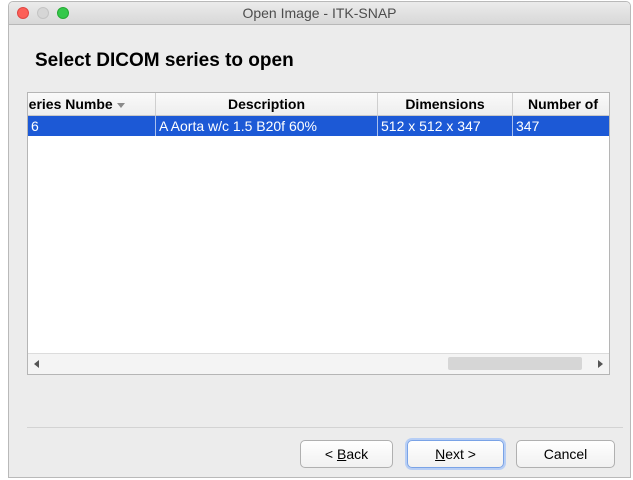  Describe the element at coordinates (164, 60) in the screenshot. I see `page-heading: Select DICOM series to open` at that location.